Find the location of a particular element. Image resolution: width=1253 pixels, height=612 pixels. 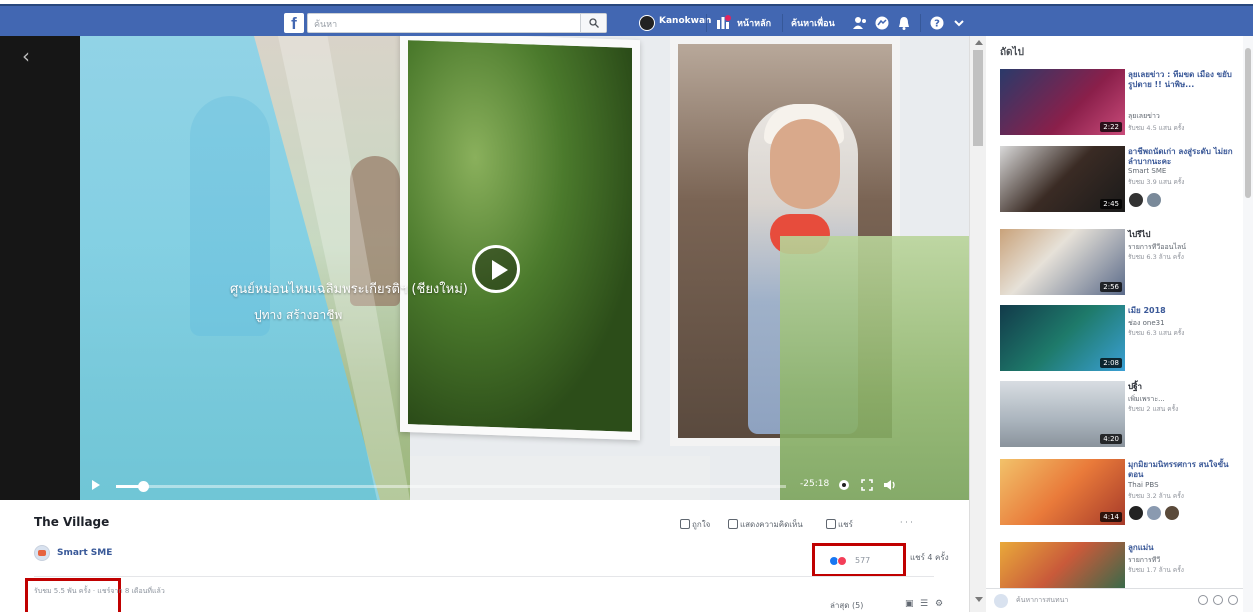

search-button is located at coordinates (593, 23).